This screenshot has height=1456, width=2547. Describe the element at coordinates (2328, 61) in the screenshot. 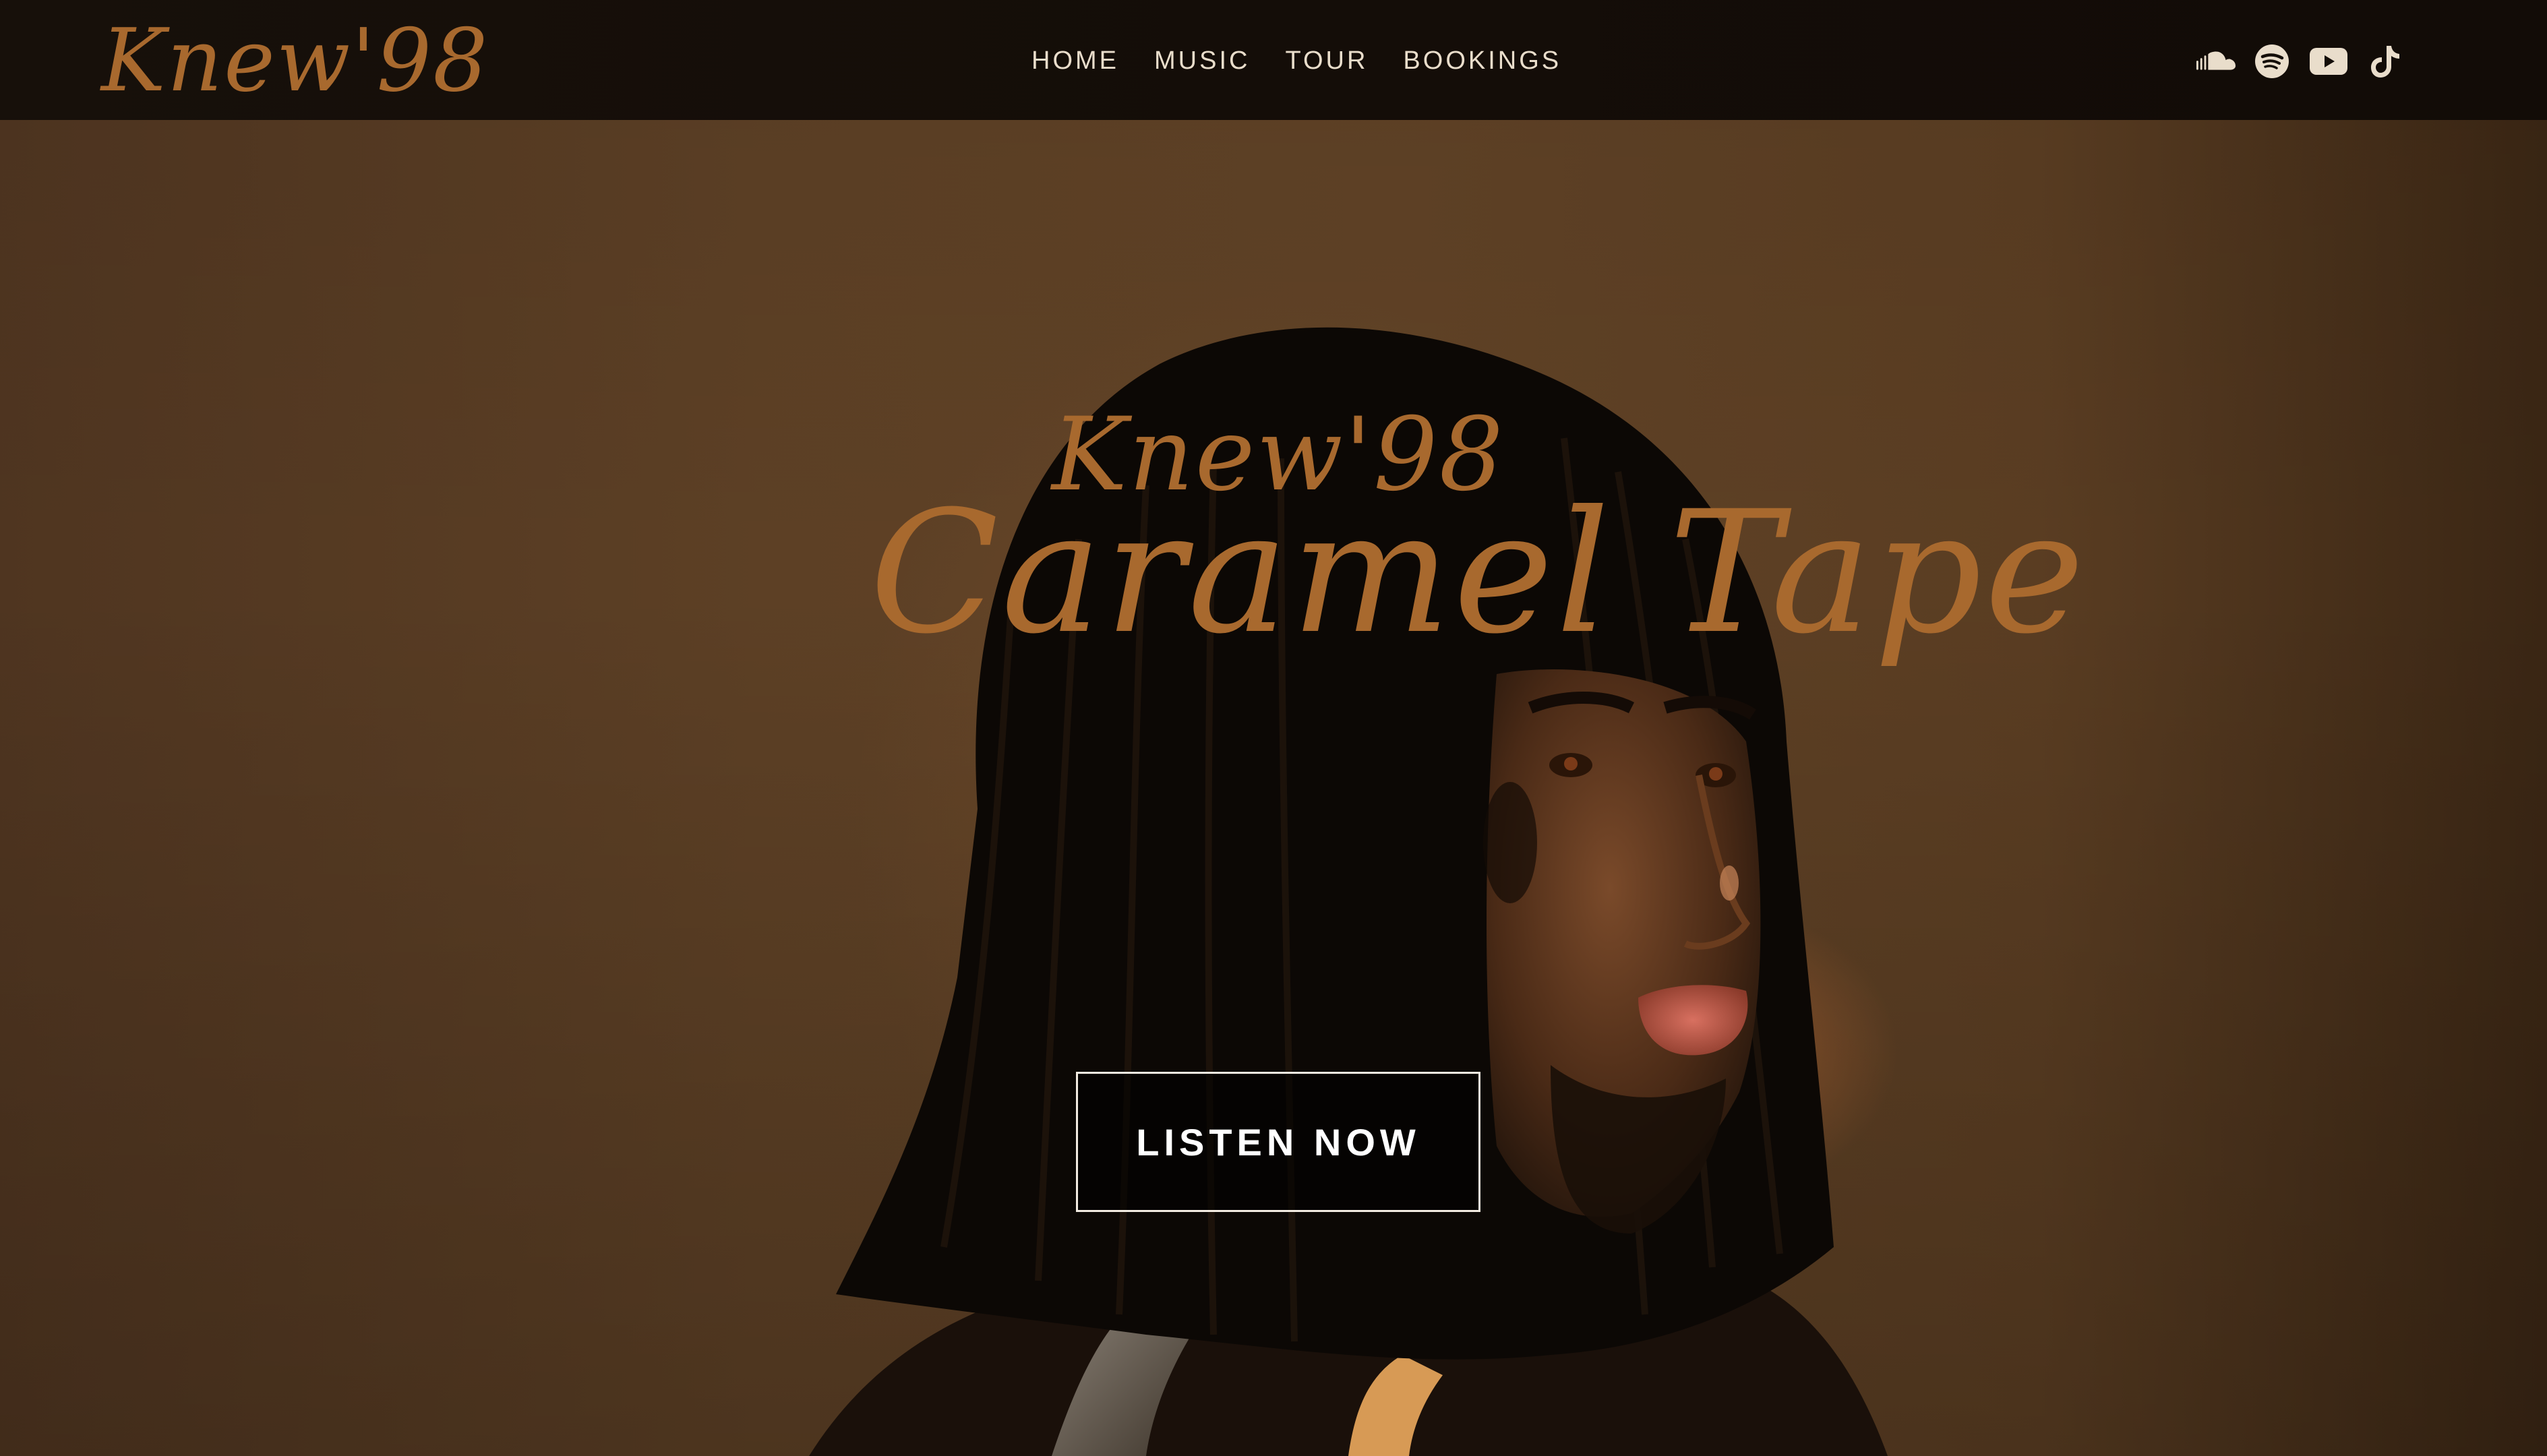

I see `youtube-icon` at that location.